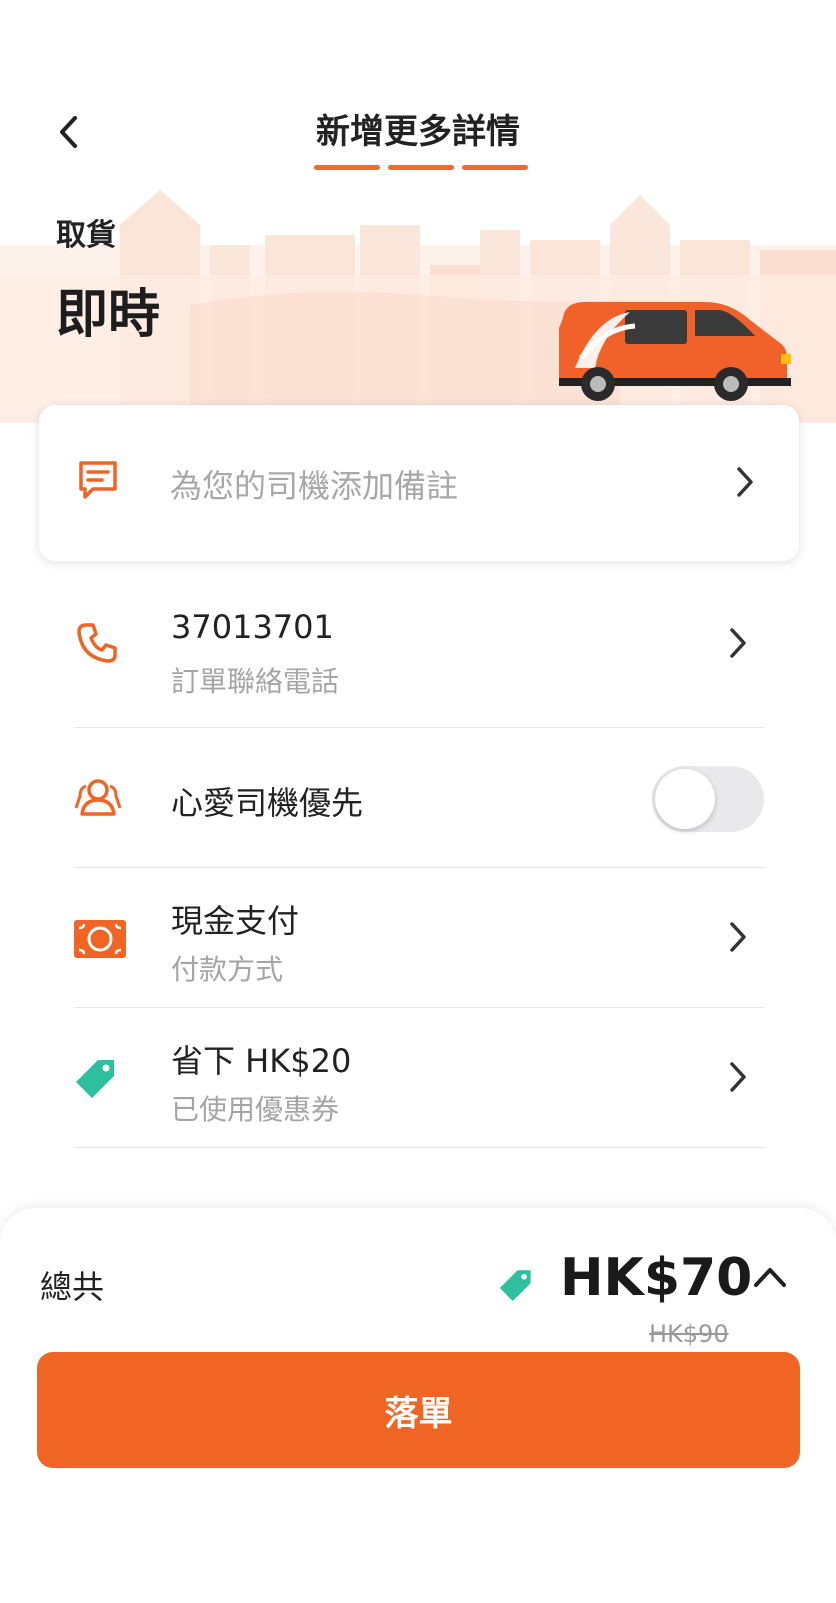  What do you see at coordinates (689, 1334) in the screenshot?
I see `original-price: HK$90` at bounding box center [689, 1334].